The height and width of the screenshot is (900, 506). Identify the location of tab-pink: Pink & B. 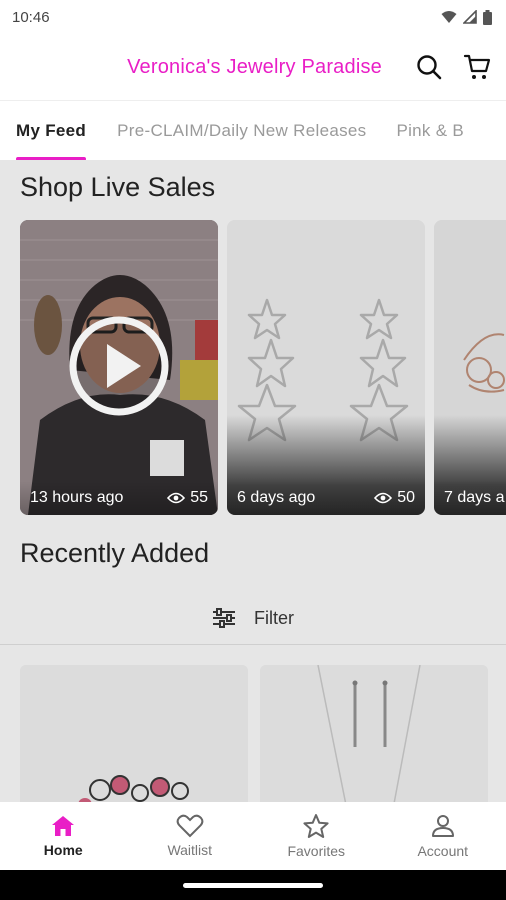
(430, 130).